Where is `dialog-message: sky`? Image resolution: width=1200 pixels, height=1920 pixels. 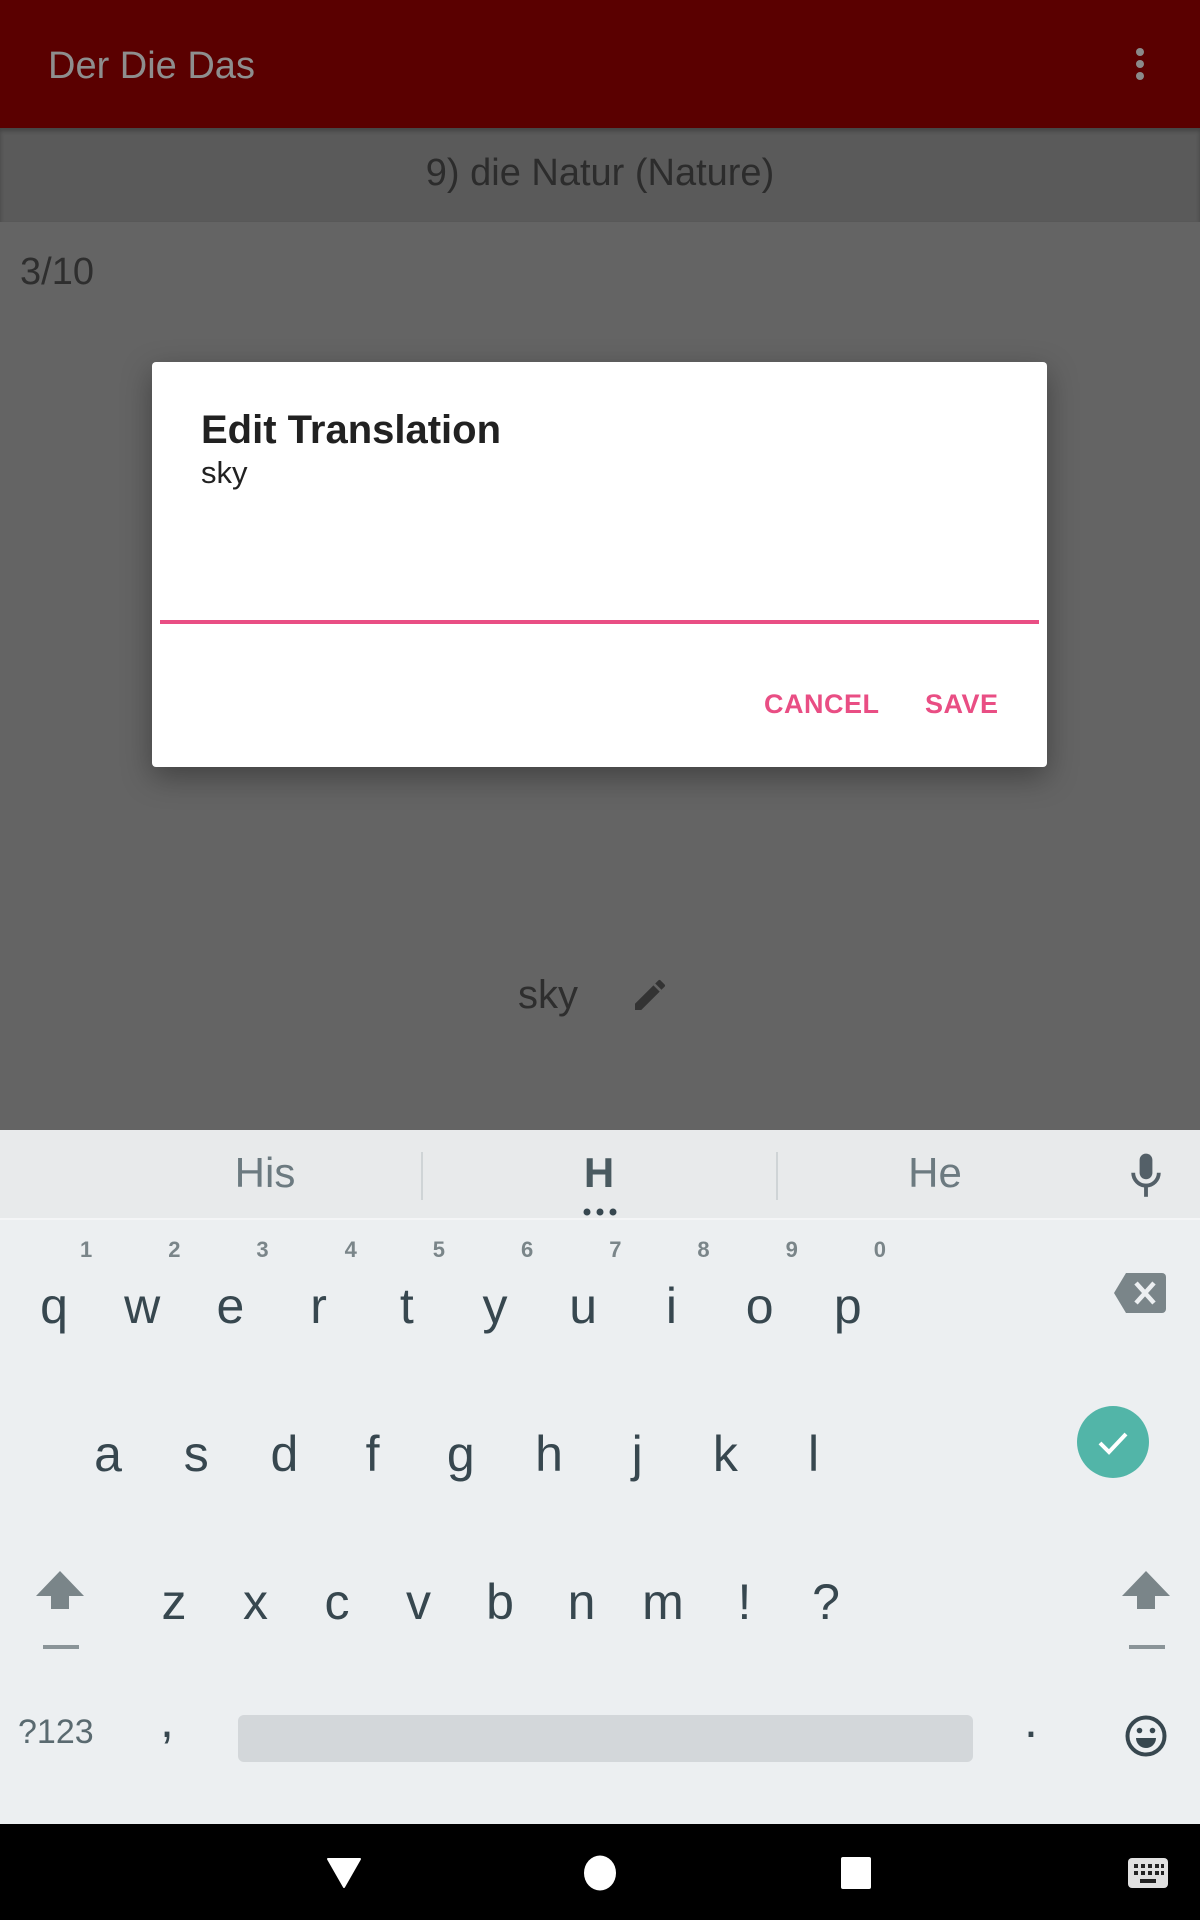
dialog-message: sky is located at coordinates (224, 472).